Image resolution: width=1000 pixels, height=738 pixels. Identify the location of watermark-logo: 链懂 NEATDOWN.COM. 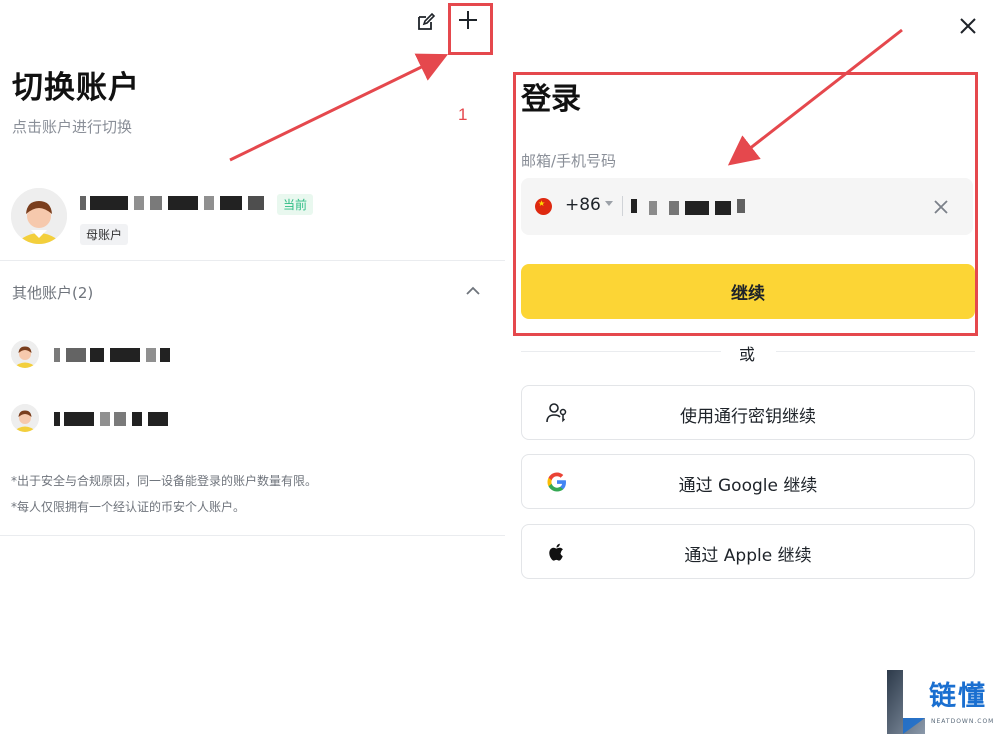
(941, 702).